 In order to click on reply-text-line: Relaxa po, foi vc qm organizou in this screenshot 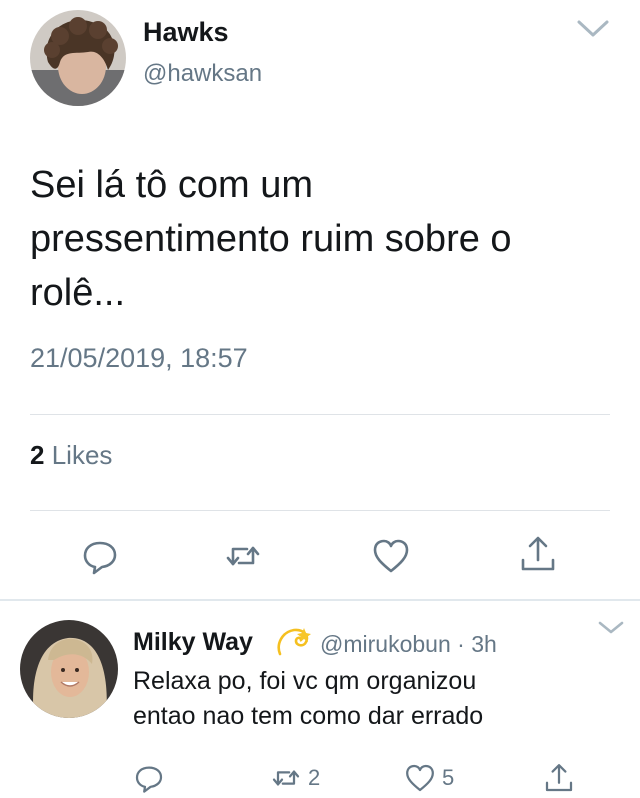, I will do `click(305, 681)`.